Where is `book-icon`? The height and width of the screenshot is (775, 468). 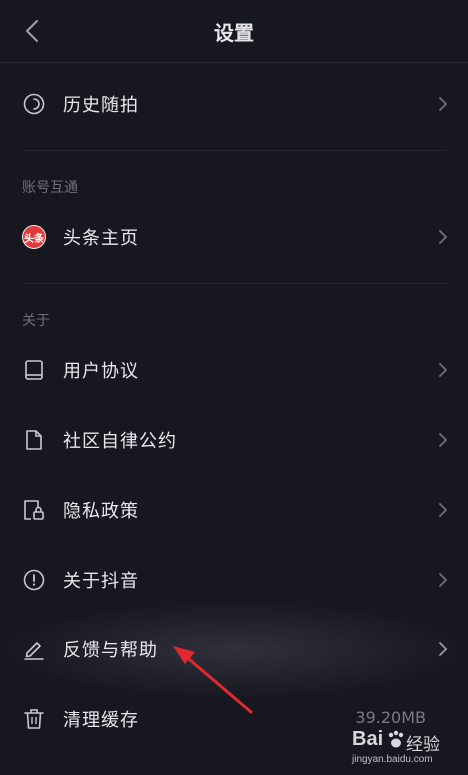
book-icon is located at coordinates (34, 370).